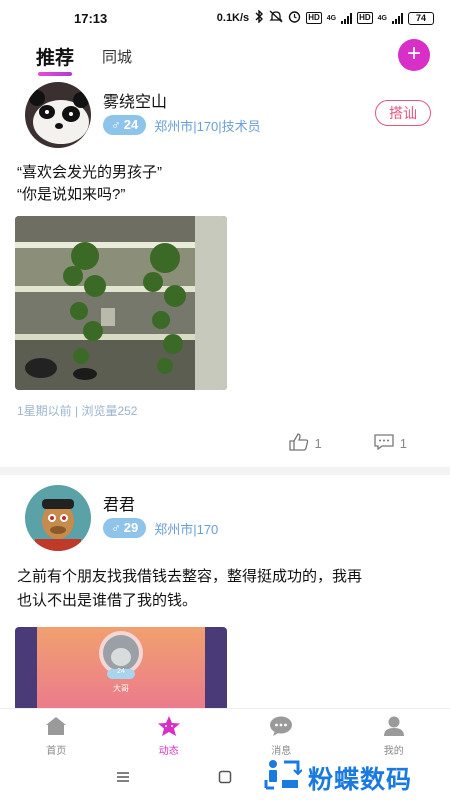 The height and width of the screenshot is (800, 450). I want to click on add-post-button: +, so click(414, 55).